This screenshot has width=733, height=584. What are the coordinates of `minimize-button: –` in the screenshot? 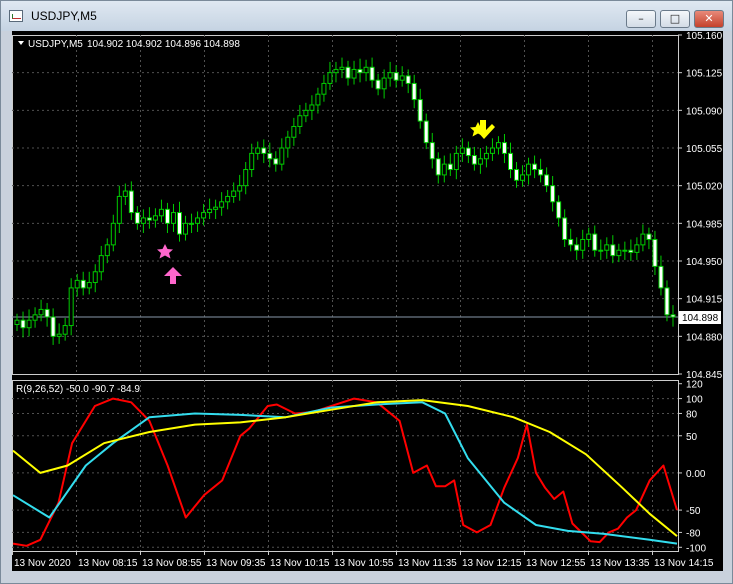 It's located at (641, 19).